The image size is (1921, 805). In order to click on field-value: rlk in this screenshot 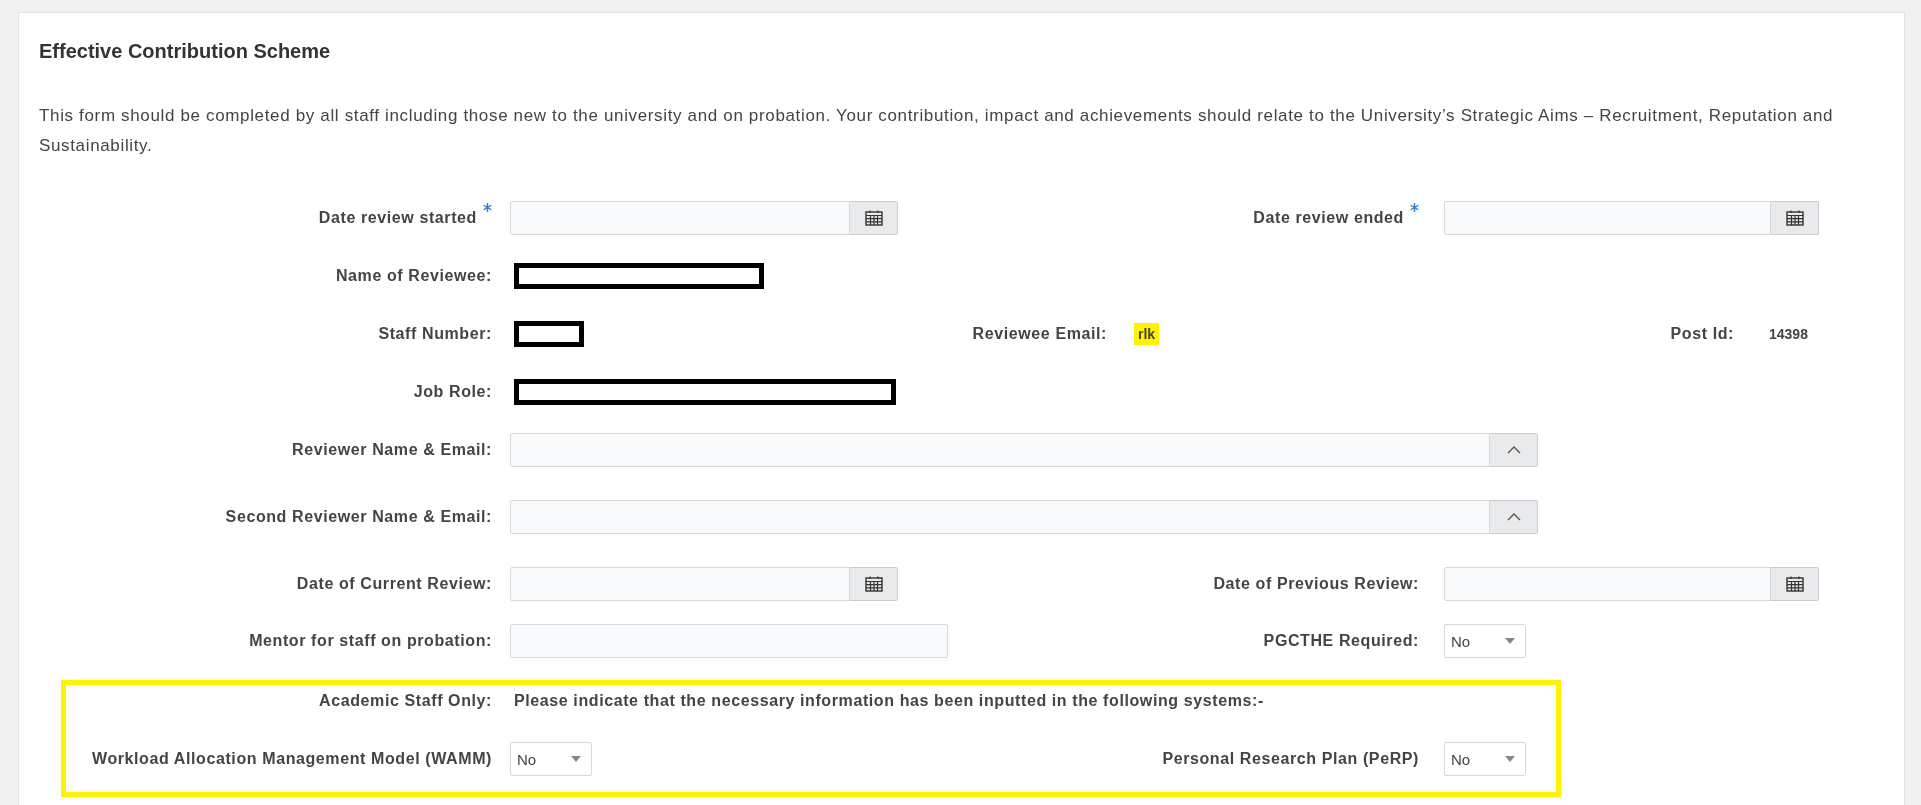, I will do `click(1147, 334)`.